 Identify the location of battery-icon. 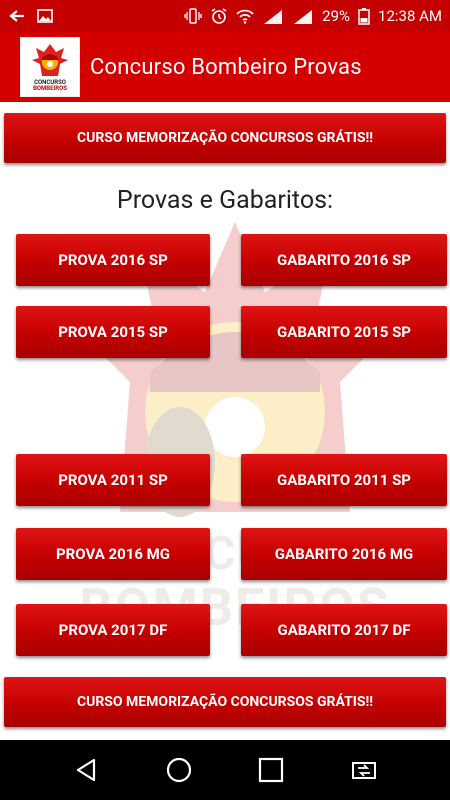
(364, 16).